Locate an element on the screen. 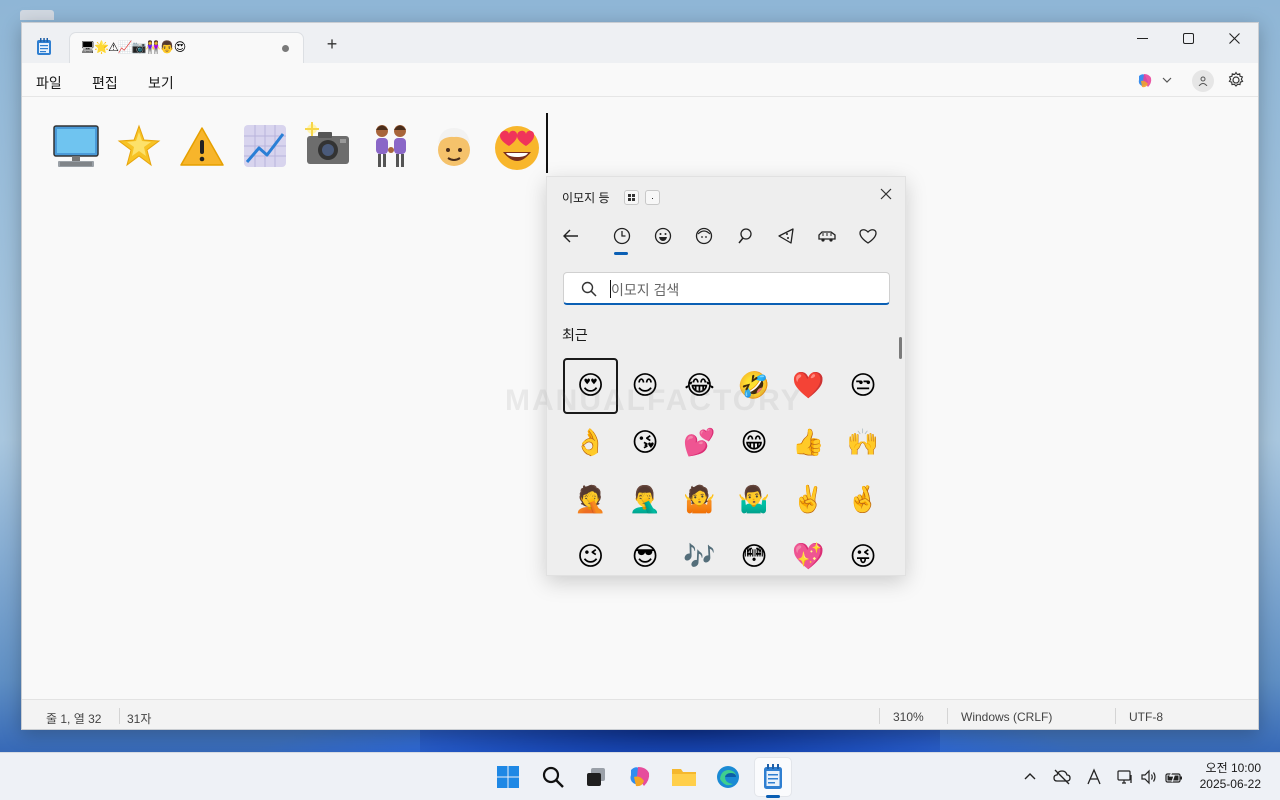  emoji-cell: 🤷‍♂️ is located at coordinates (754, 500).